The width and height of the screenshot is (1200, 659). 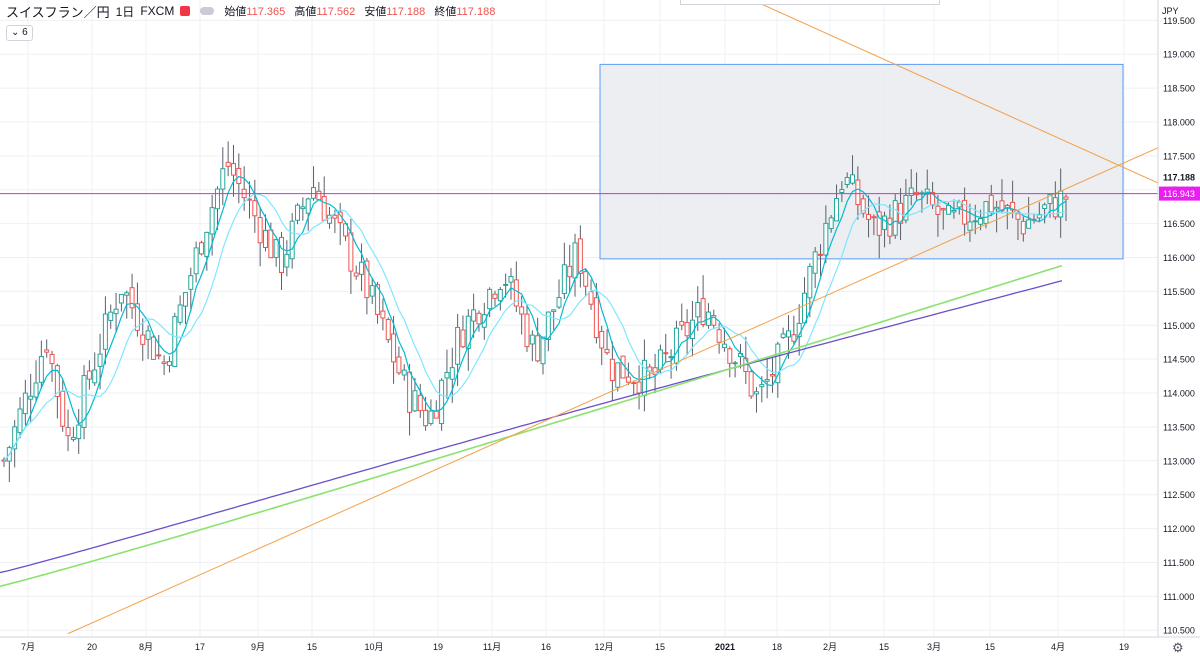 I want to click on indicators-toggle: ⌄ 6, so click(x=19, y=33).